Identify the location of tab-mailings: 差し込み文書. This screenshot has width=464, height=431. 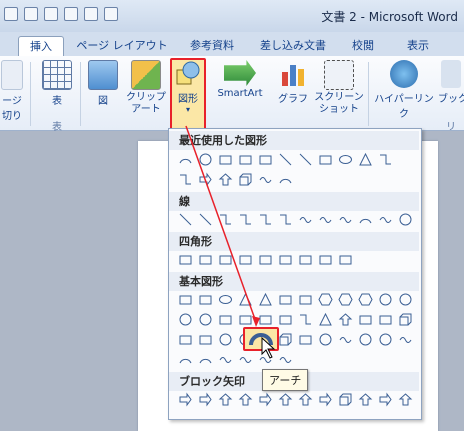
(293, 46).